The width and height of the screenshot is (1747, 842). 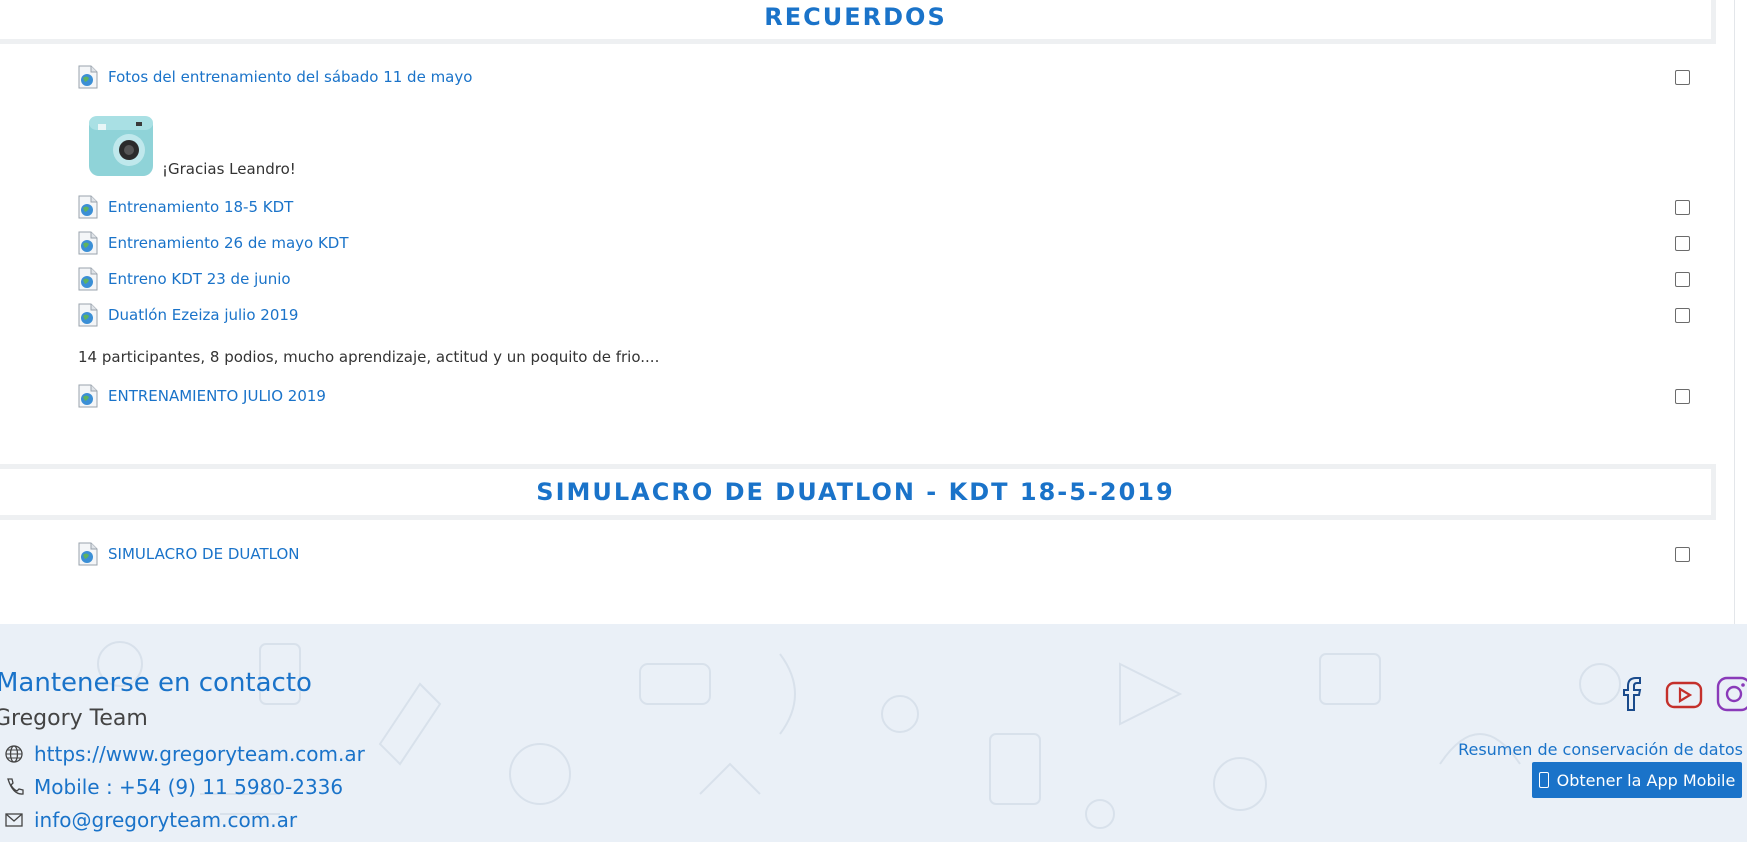 I want to click on section-header-recuerdos: RECUERDOS, so click(x=858, y=22).